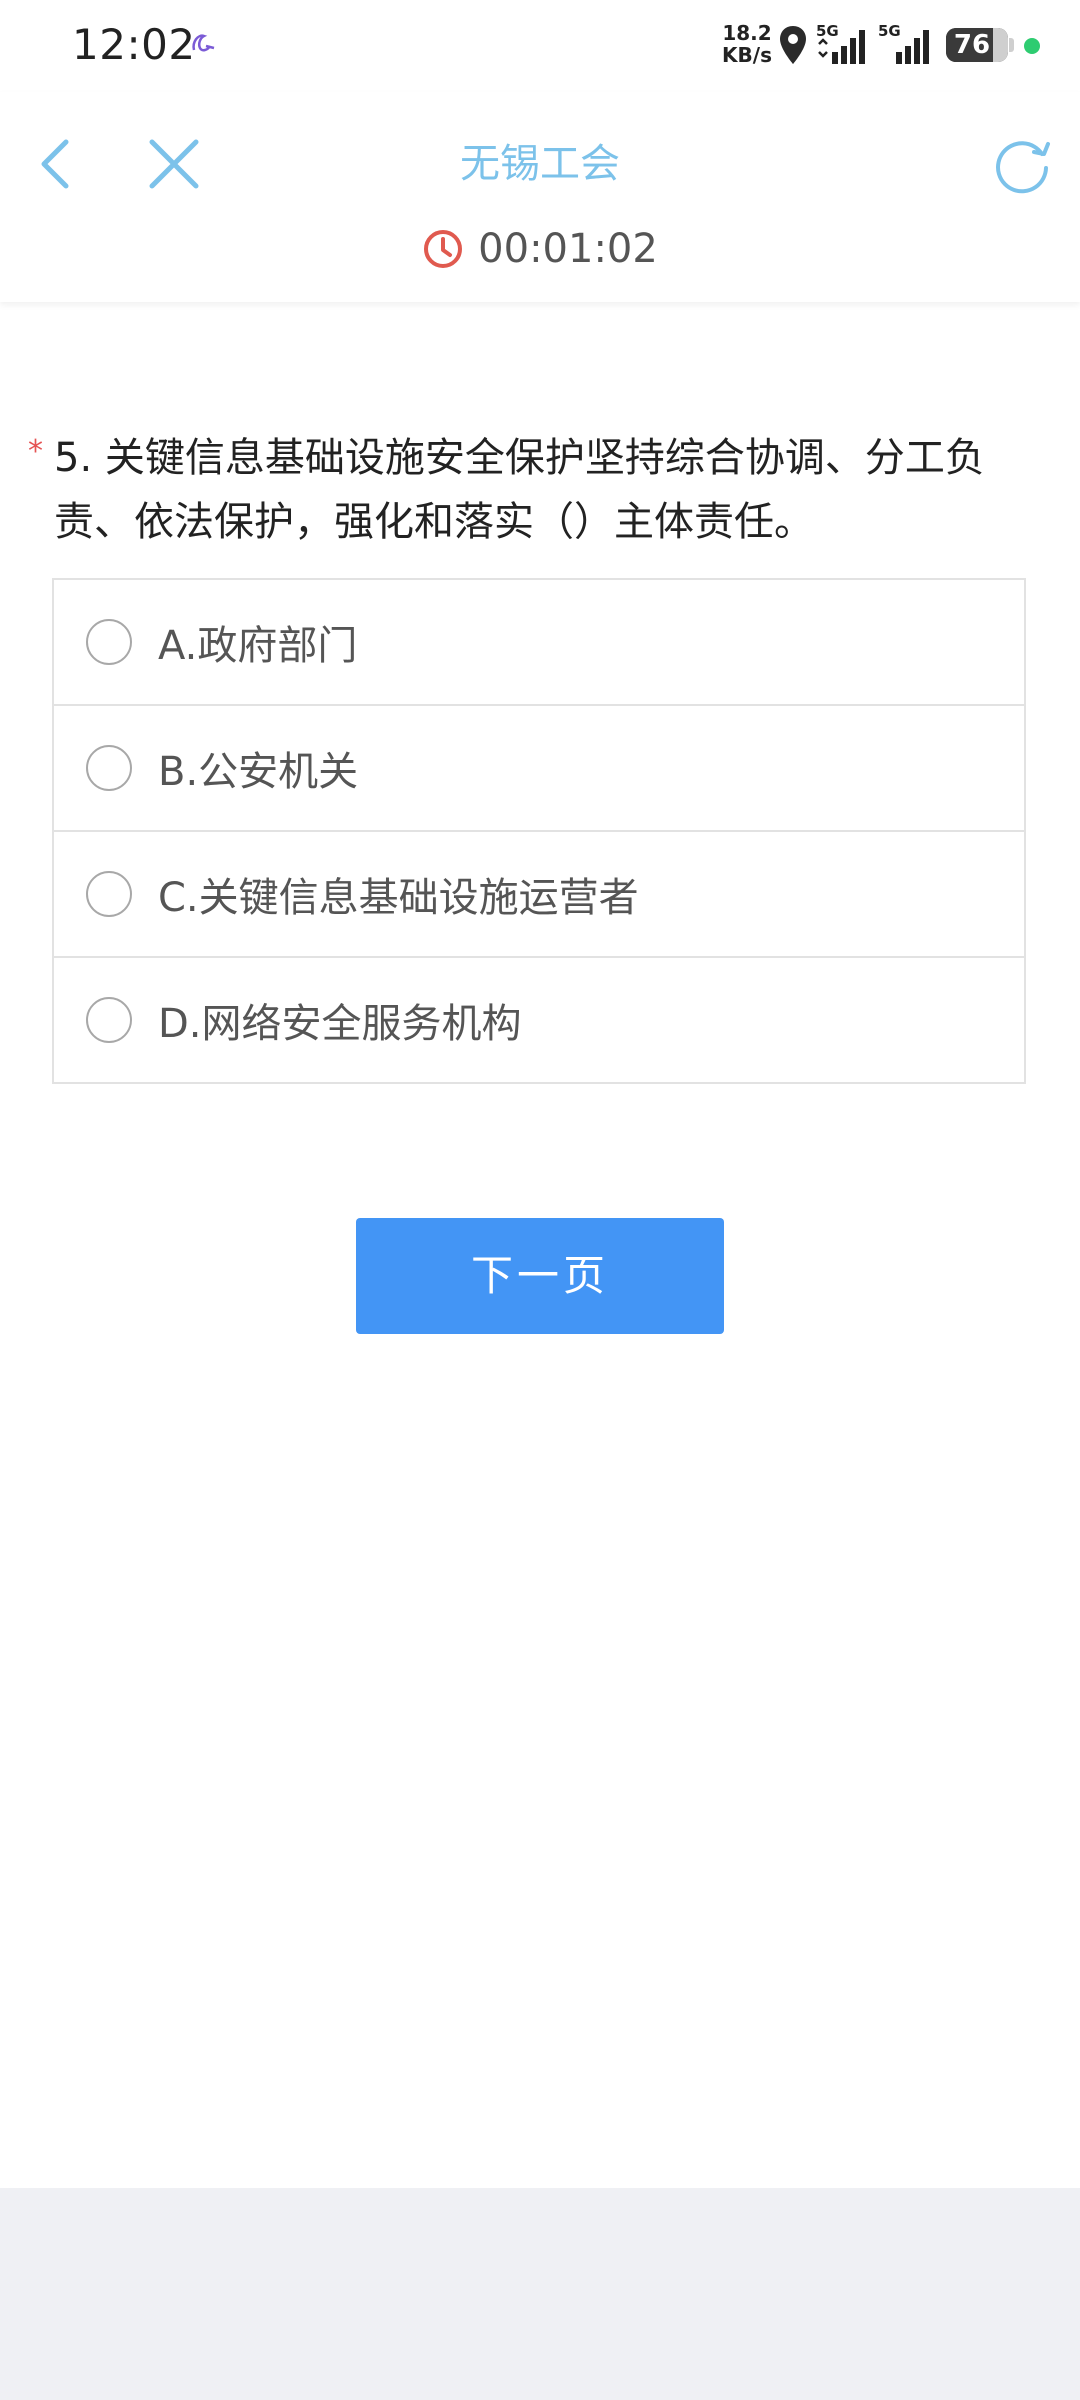  What do you see at coordinates (539, 643) in the screenshot?
I see `option-a: A.政府部门` at bounding box center [539, 643].